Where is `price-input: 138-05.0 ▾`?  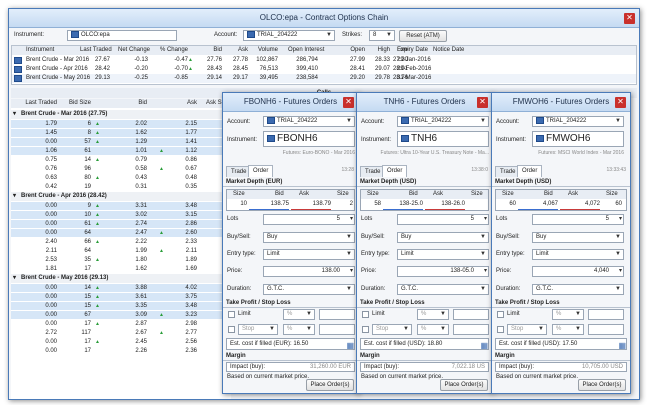 price-input: 138-05.0 ▾ is located at coordinates (443, 271).